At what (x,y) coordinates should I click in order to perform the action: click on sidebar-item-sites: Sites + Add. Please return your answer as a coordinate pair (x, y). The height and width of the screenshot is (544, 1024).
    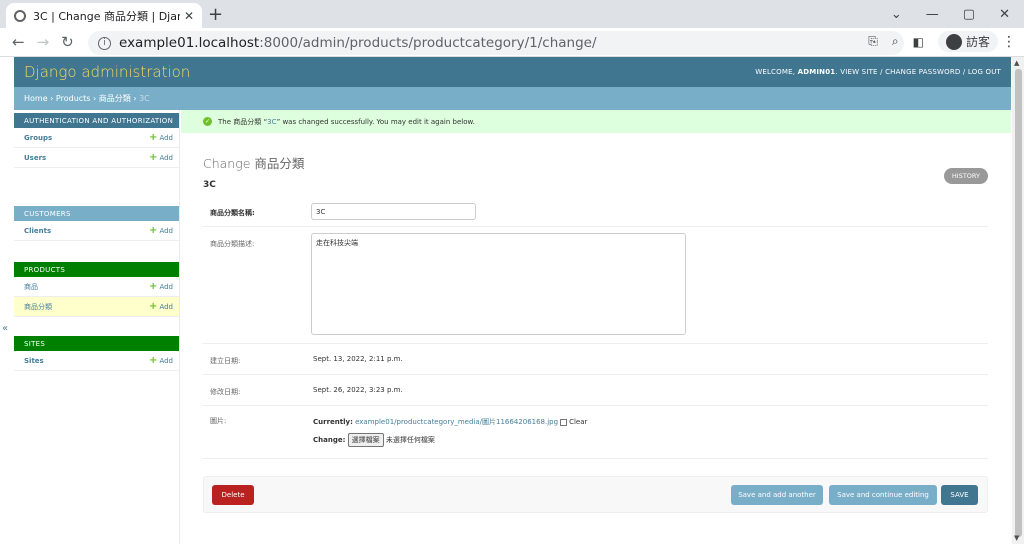
    Looking at the image, I should click on (96, 361).